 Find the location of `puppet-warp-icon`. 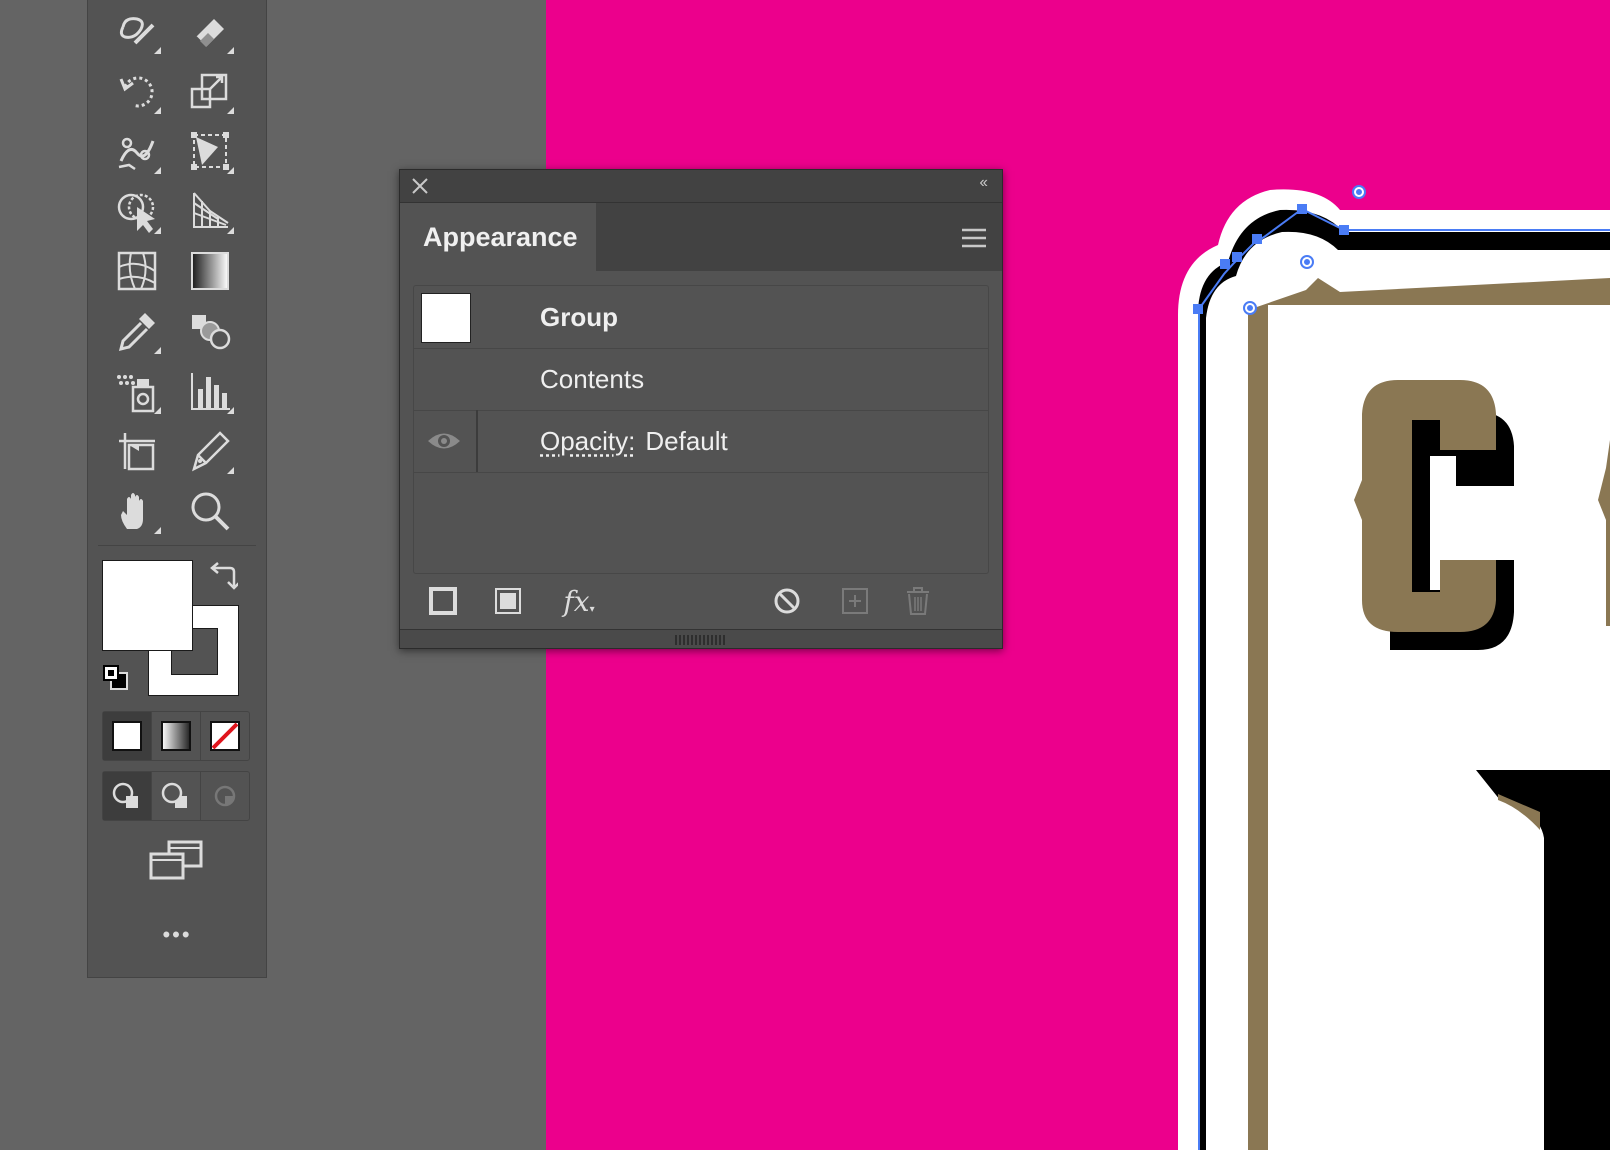

puppet-warp-icon is located at coordinates (136, 154).